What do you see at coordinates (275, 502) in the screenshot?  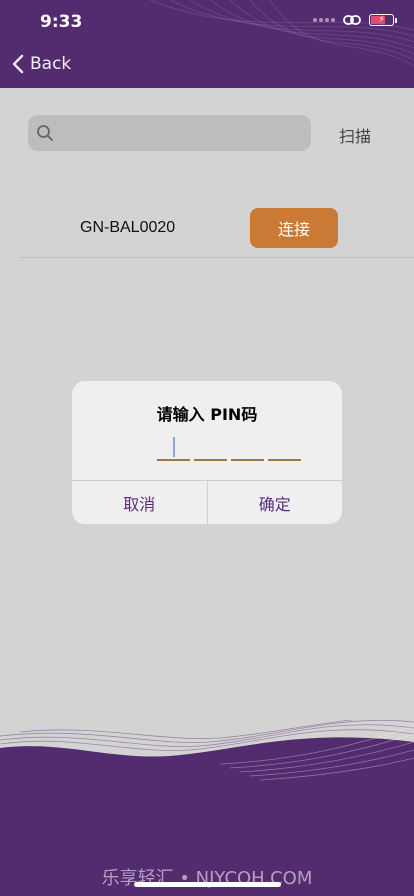 I see `confirm-button: 确定` at bounding box center [275, 502].